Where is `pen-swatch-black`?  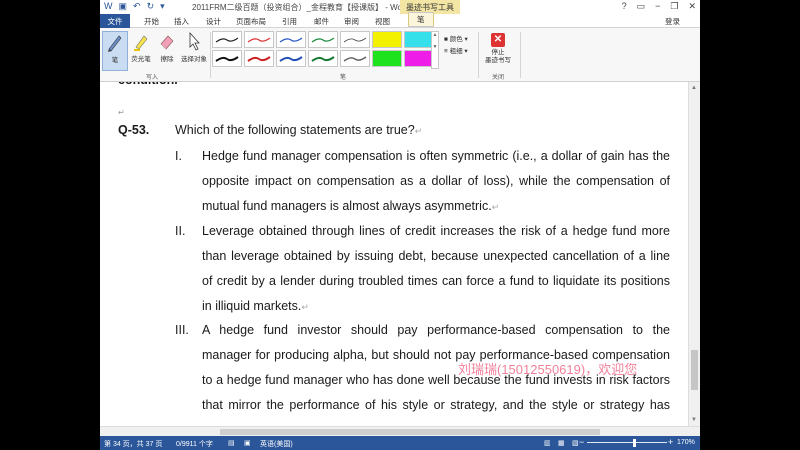 pen-swatch-black is located at coordinates (227, 39).